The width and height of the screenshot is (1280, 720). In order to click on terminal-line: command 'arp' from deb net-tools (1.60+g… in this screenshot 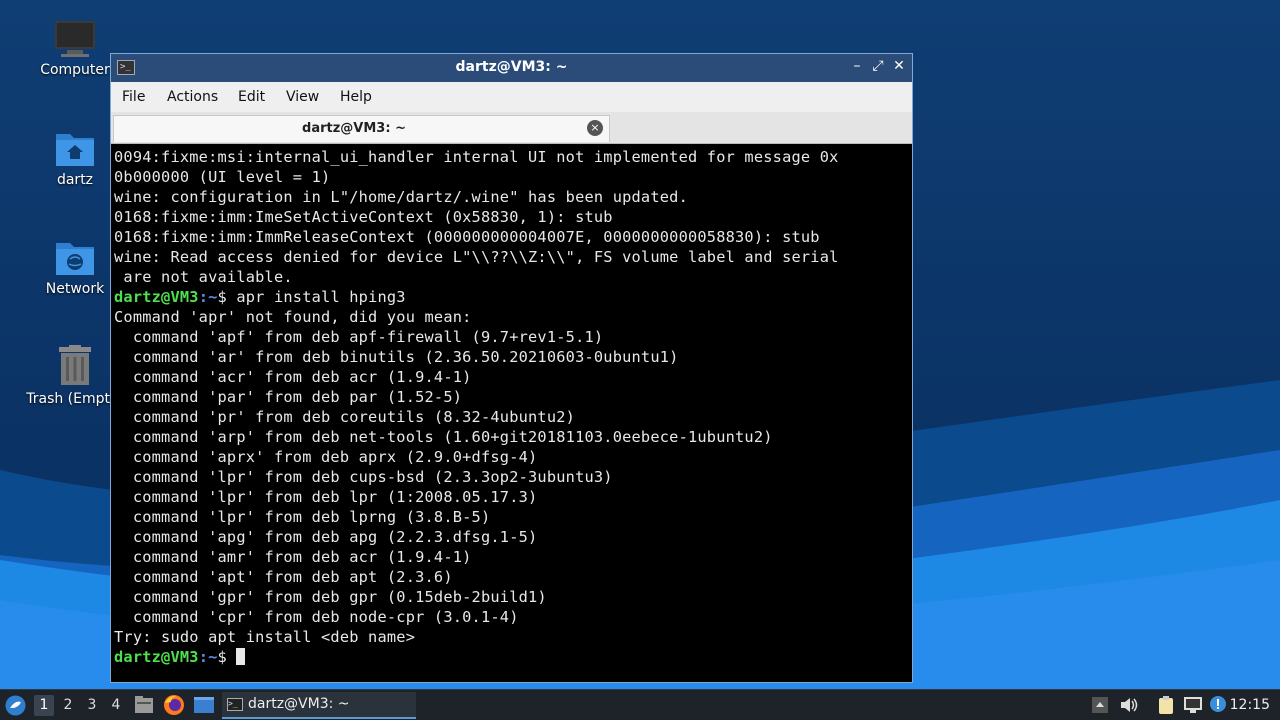, I will do `click(443, 437)`.